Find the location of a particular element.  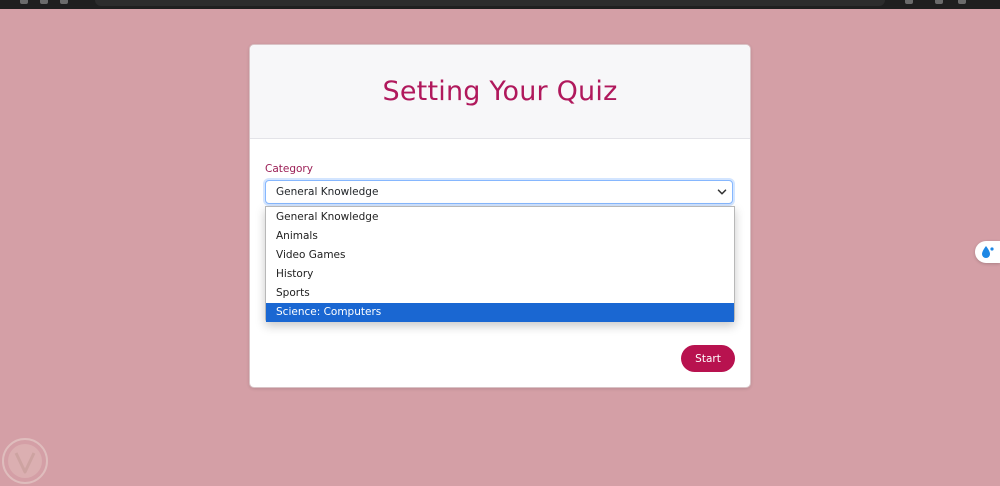

dropdown-option: Video Games is located at coordinates (500, 255).